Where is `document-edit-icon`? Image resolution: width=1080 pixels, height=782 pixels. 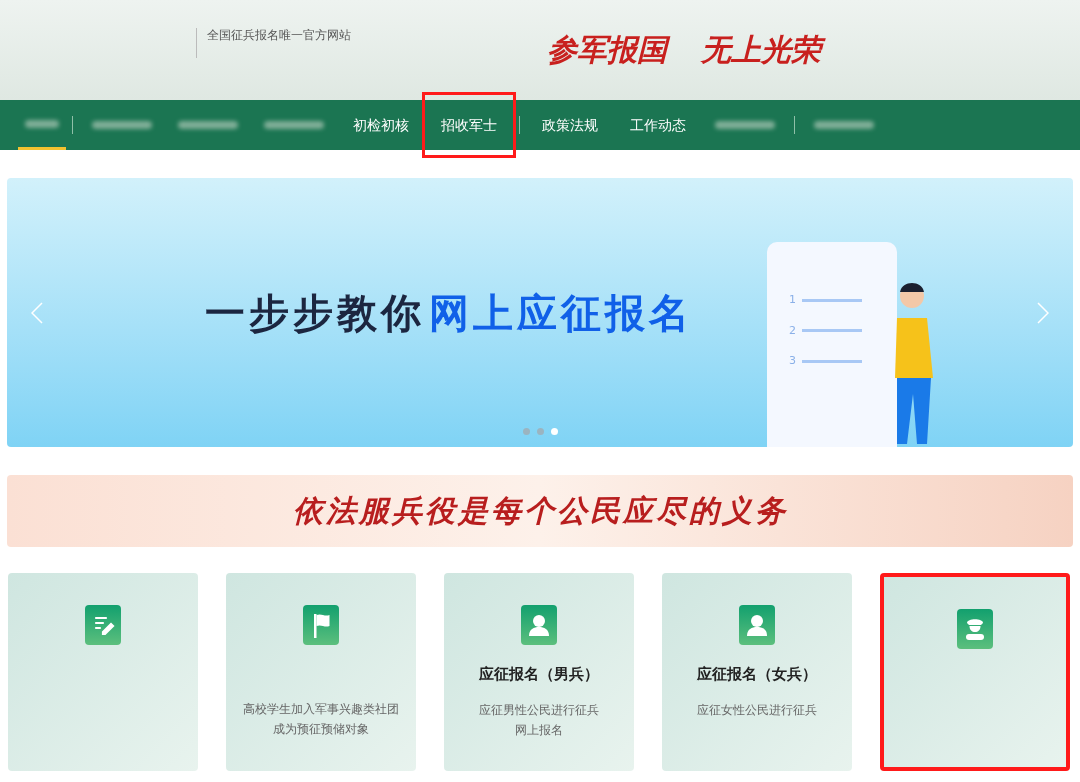
document-edit-icon is located at coordinates (103, 625).